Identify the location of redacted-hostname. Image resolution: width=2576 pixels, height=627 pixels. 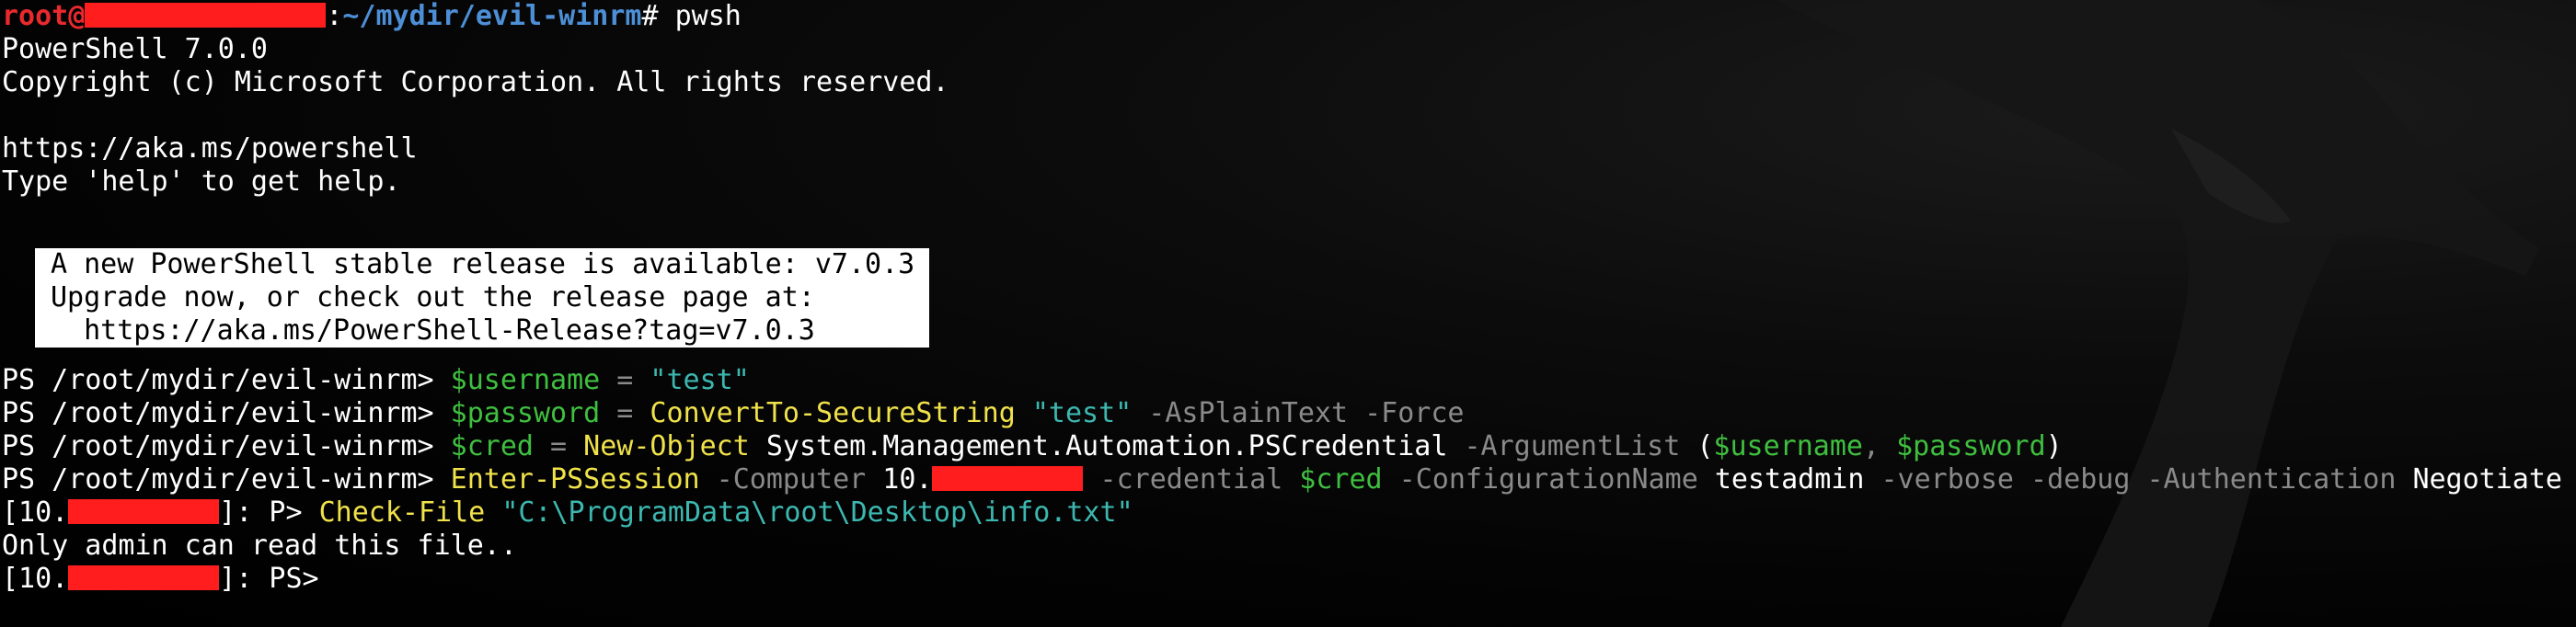
(206, 15).